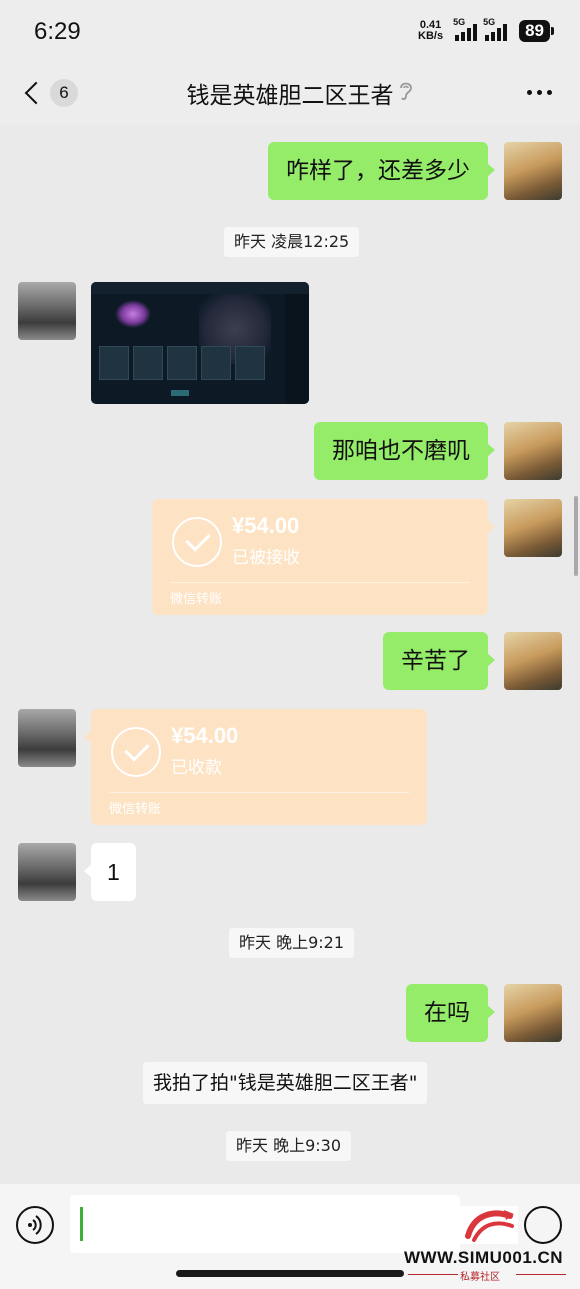  Describe the element at coordinates (57, 31) in the screenshot. I see `status-time: 6:29` at that location.